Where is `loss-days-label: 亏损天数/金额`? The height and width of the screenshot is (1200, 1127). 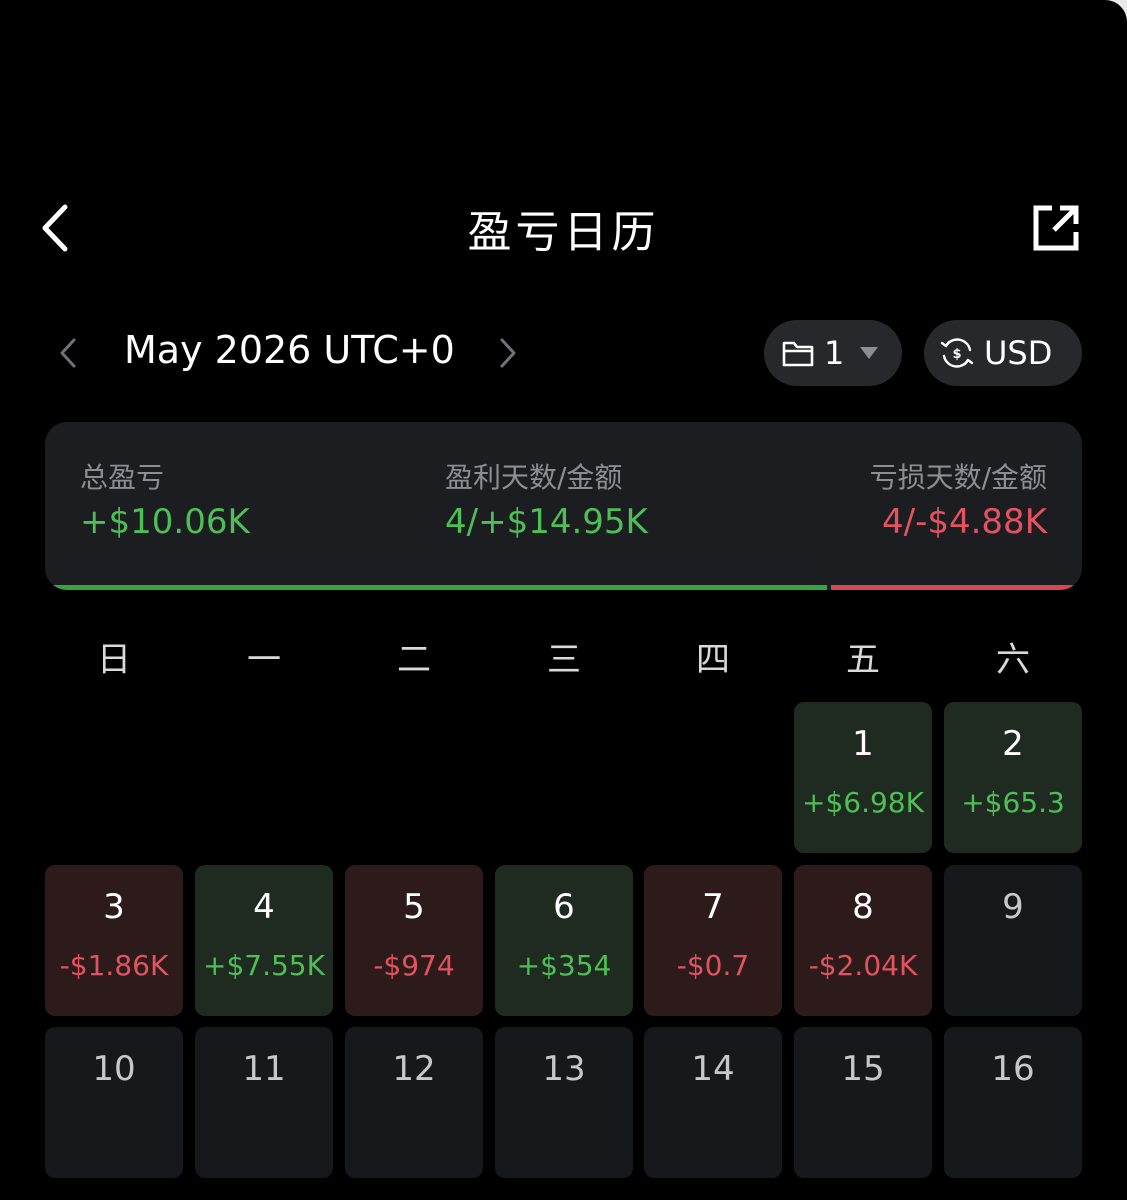 loss-days-label: 亏损天数/金额 is located at coordinates (958, 477).